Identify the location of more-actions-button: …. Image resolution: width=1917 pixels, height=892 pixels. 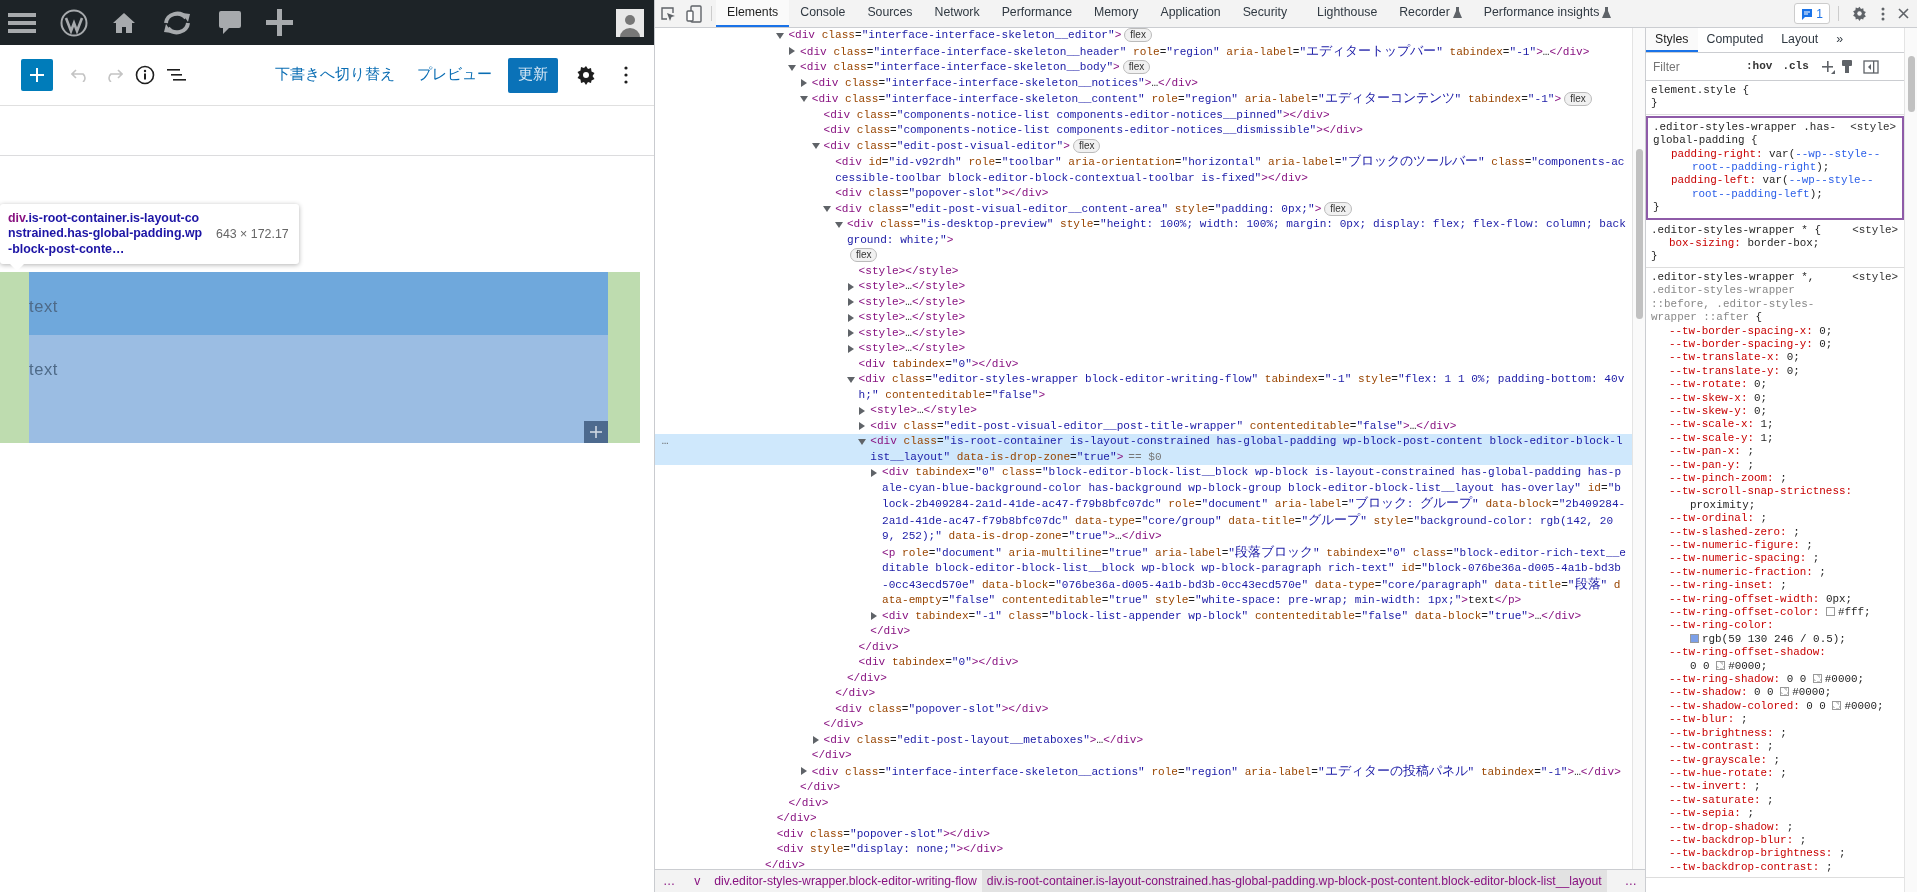
(665, 441).